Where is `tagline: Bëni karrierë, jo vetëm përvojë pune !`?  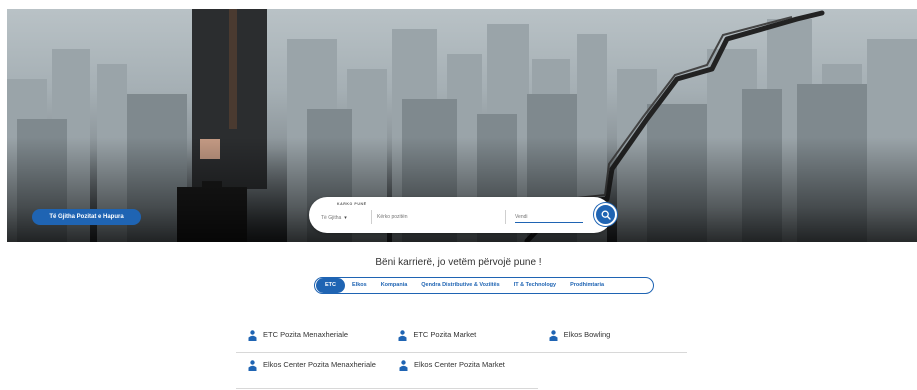 tagline: Bëni karrierë, jo vetëm përvojë pune ! is located at coordinates (458, 262).